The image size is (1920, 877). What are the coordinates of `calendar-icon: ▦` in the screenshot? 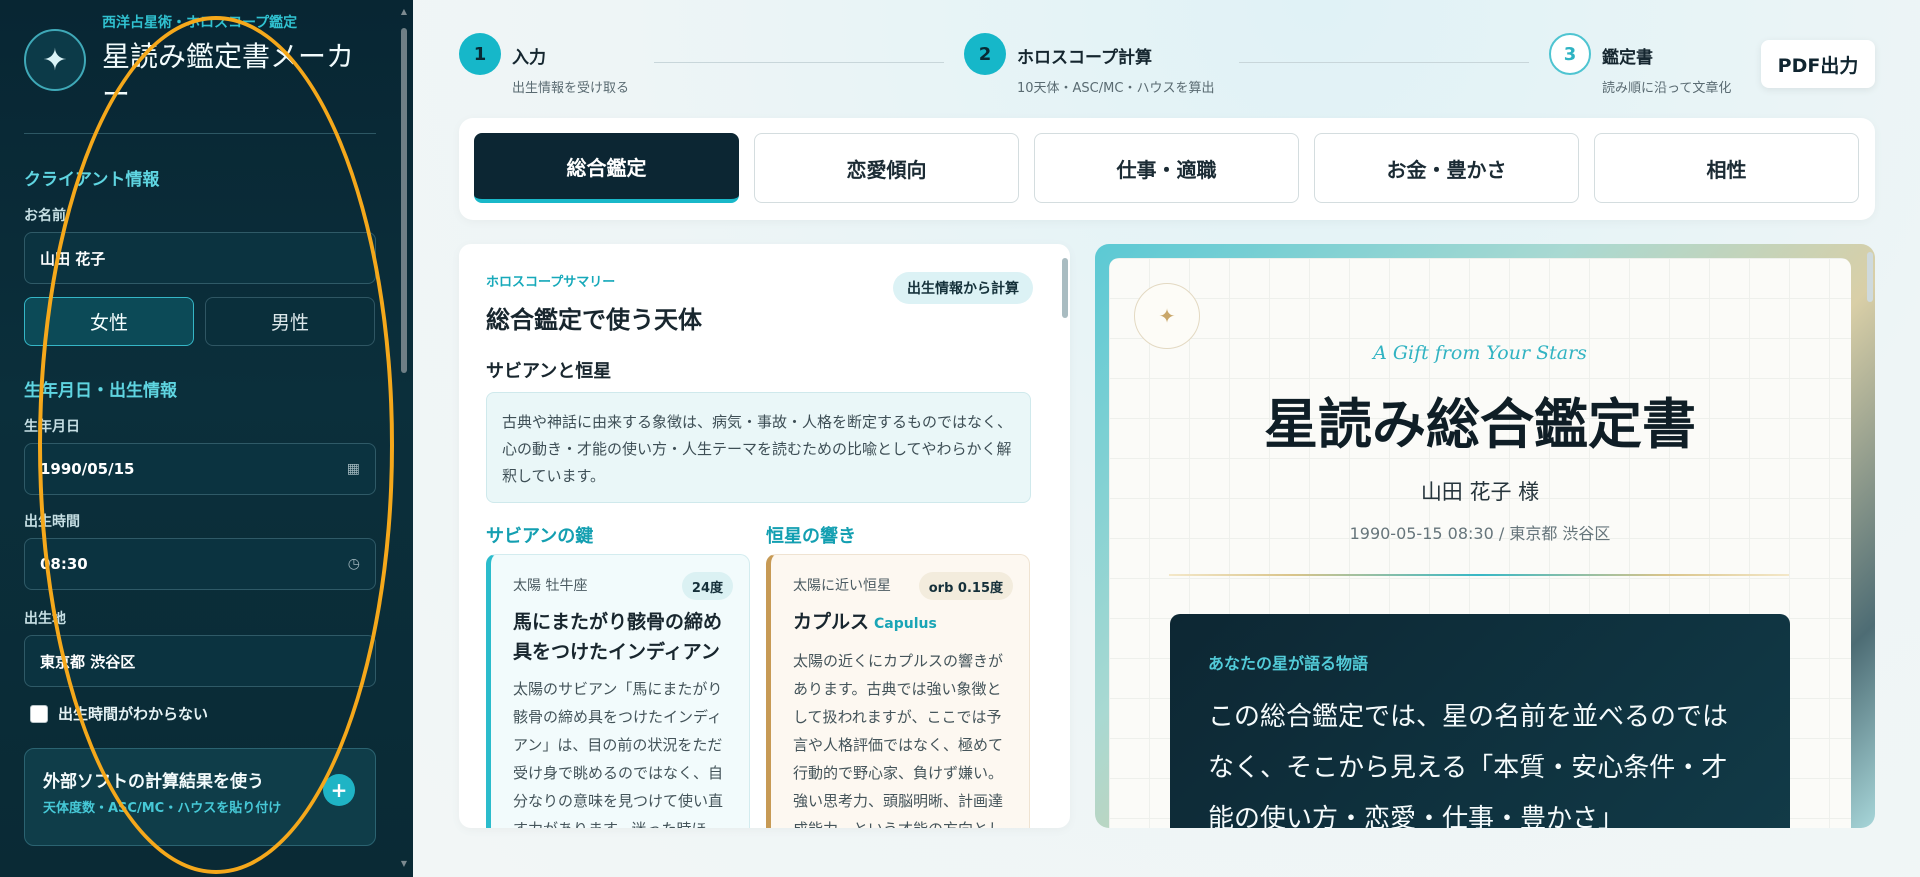 It's located at (353, 469).